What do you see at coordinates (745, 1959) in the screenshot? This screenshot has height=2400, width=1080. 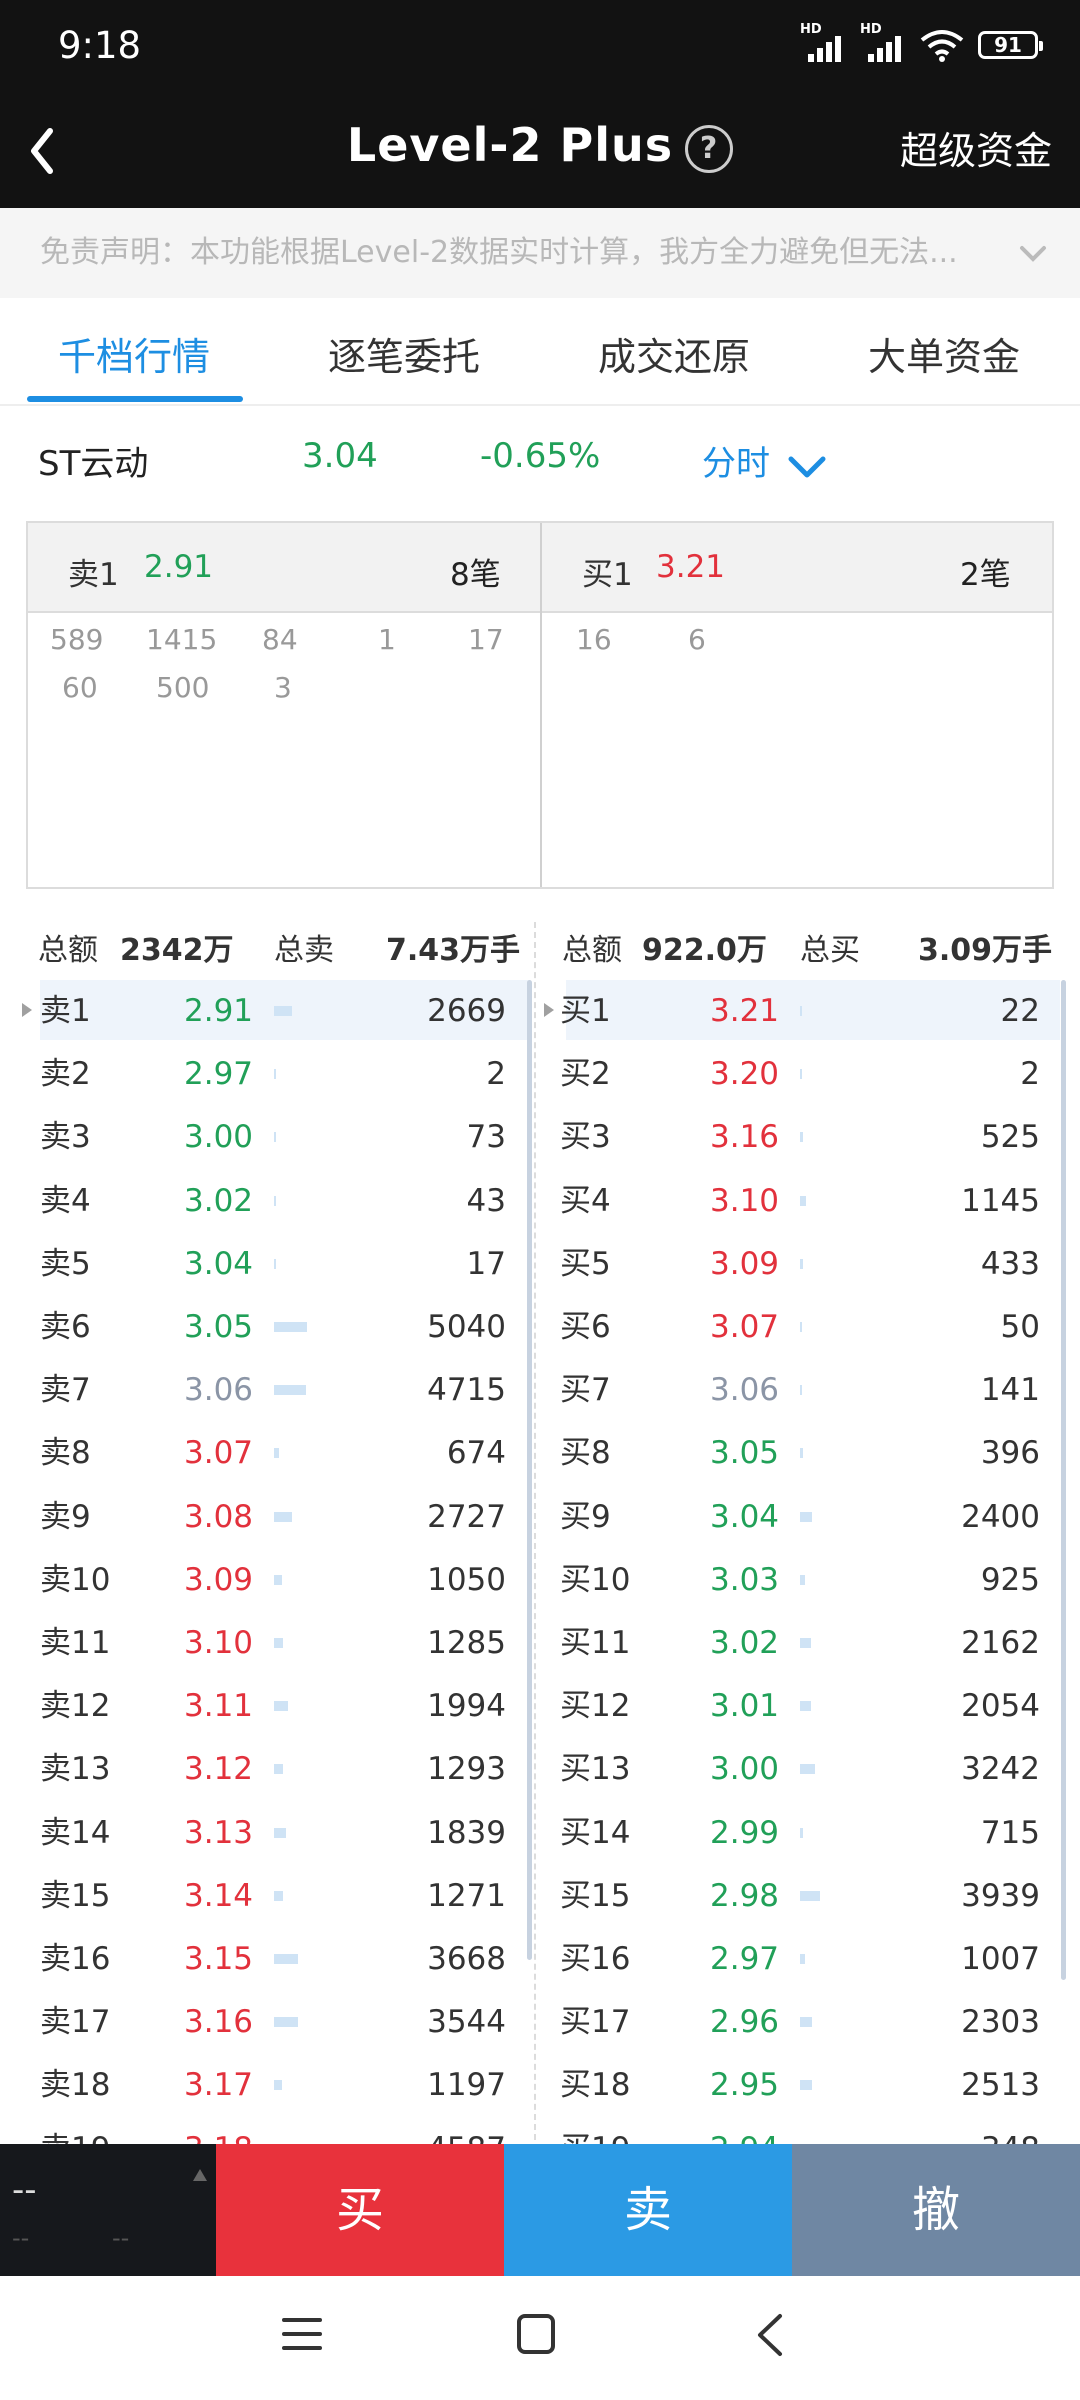 I see `buy-level-price: 2.97` at bounding box center [745, 1959].